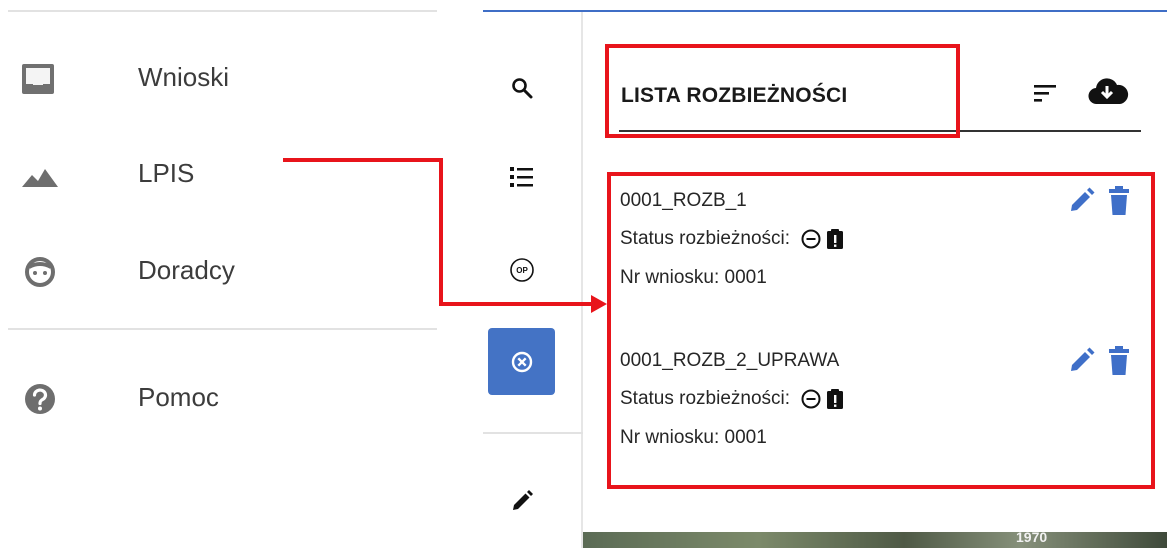  Describe the element at coordinates (782, 91) in the screenshot. I see `highlight-title-box` at that location.